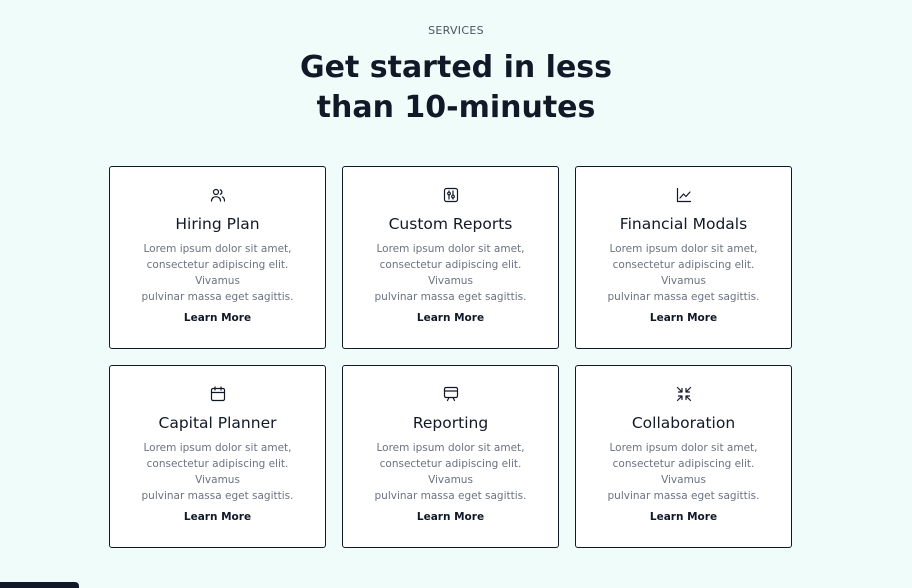 The width and height of the screenshot is (912, 588). Describe the element at coordinates (217, 195) in the screenshot. I see `users-icon` at that location.